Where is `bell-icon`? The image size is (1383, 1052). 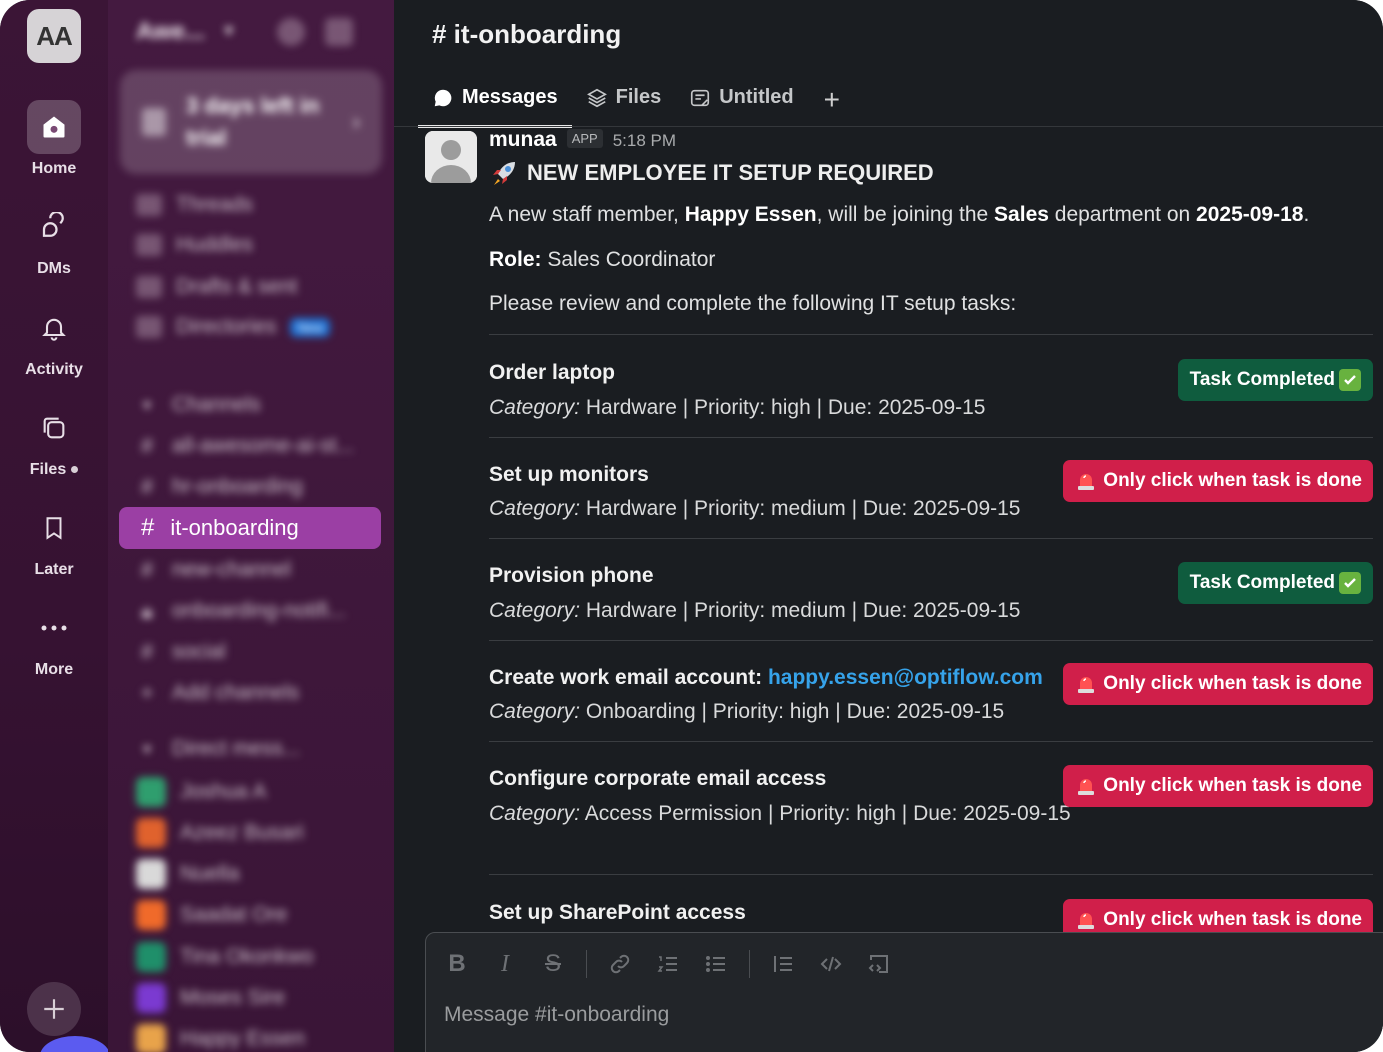 bell-icon is located at coordinates (54, 328).